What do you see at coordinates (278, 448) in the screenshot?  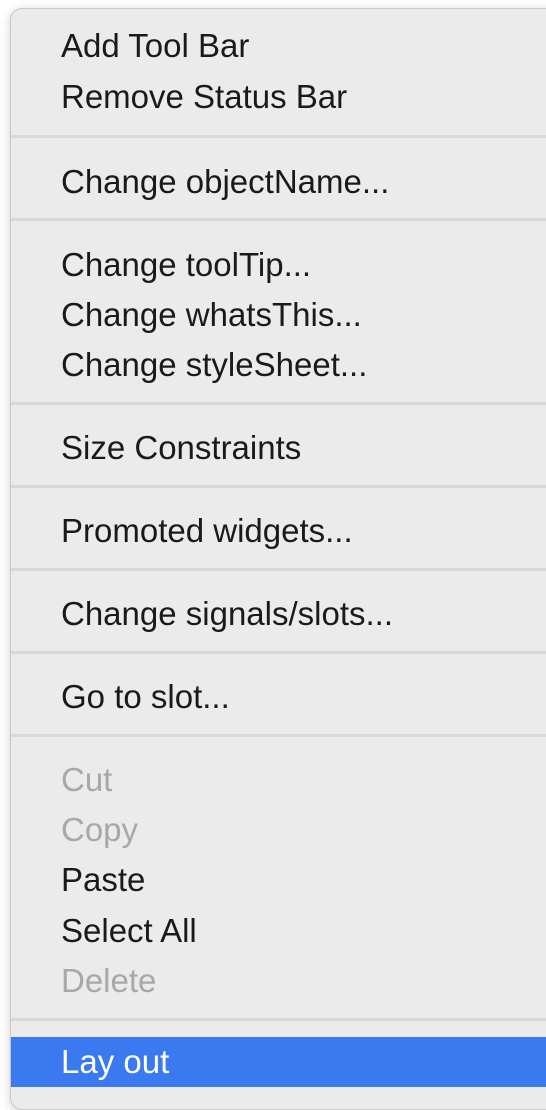 I see `menu-item-size-constraints: Size Constraints` at bounding box center [278, 448].